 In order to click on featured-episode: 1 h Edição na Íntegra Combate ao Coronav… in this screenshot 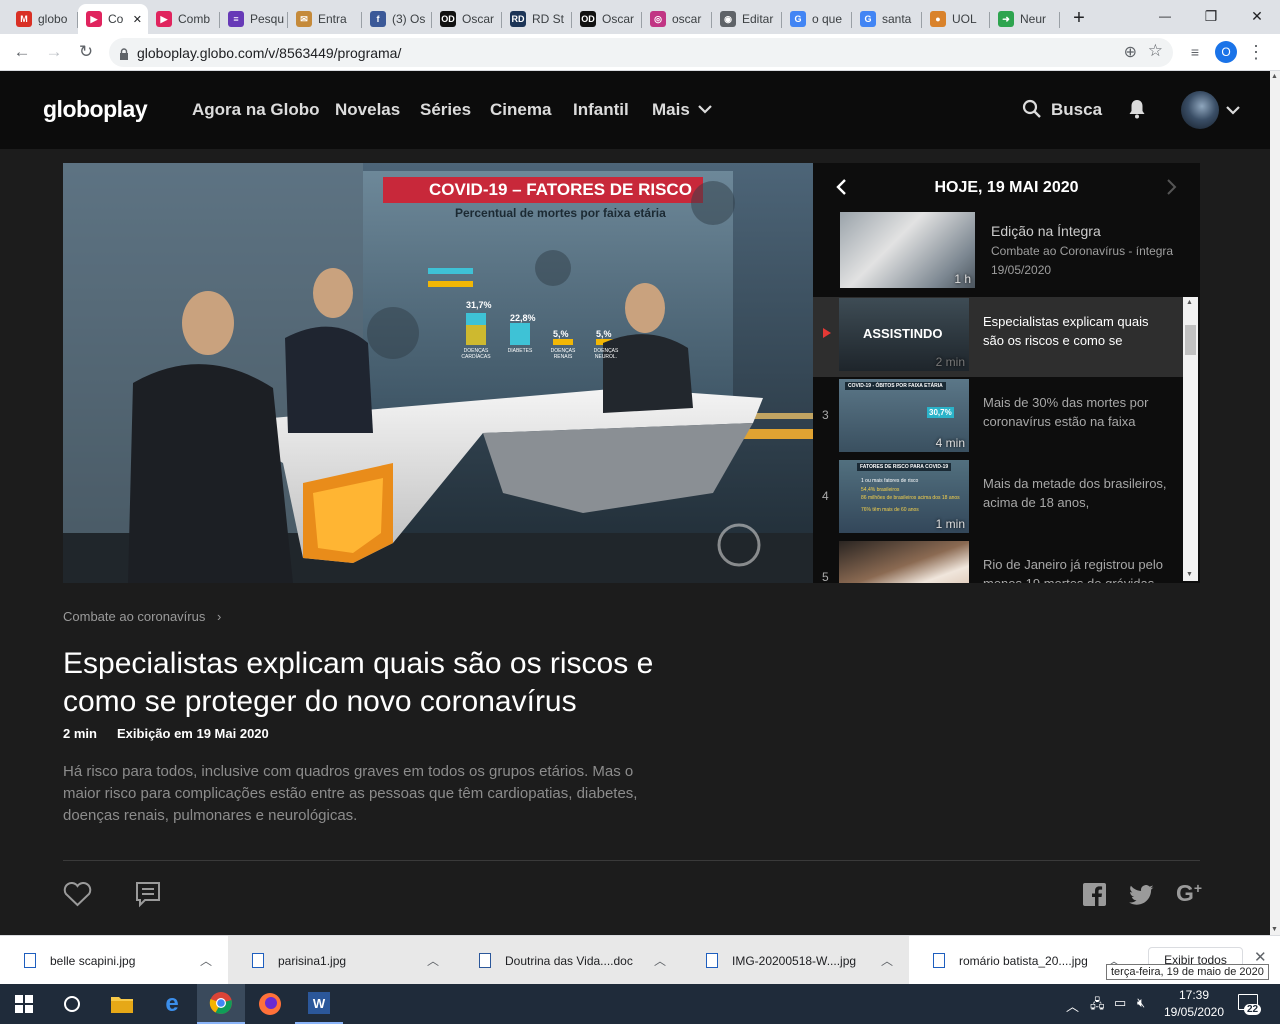, I will do `click(1006, 251)`.